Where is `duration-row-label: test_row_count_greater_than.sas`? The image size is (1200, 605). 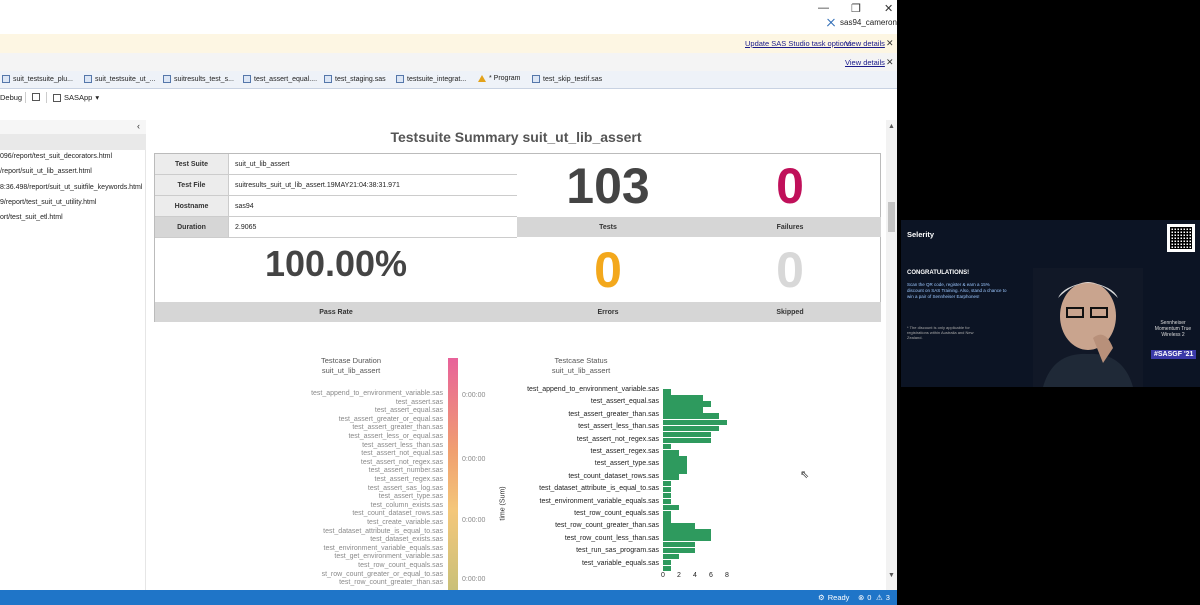 duration-row-label: test_row_count_greater_than.sas is located at coordinates (391, 583).